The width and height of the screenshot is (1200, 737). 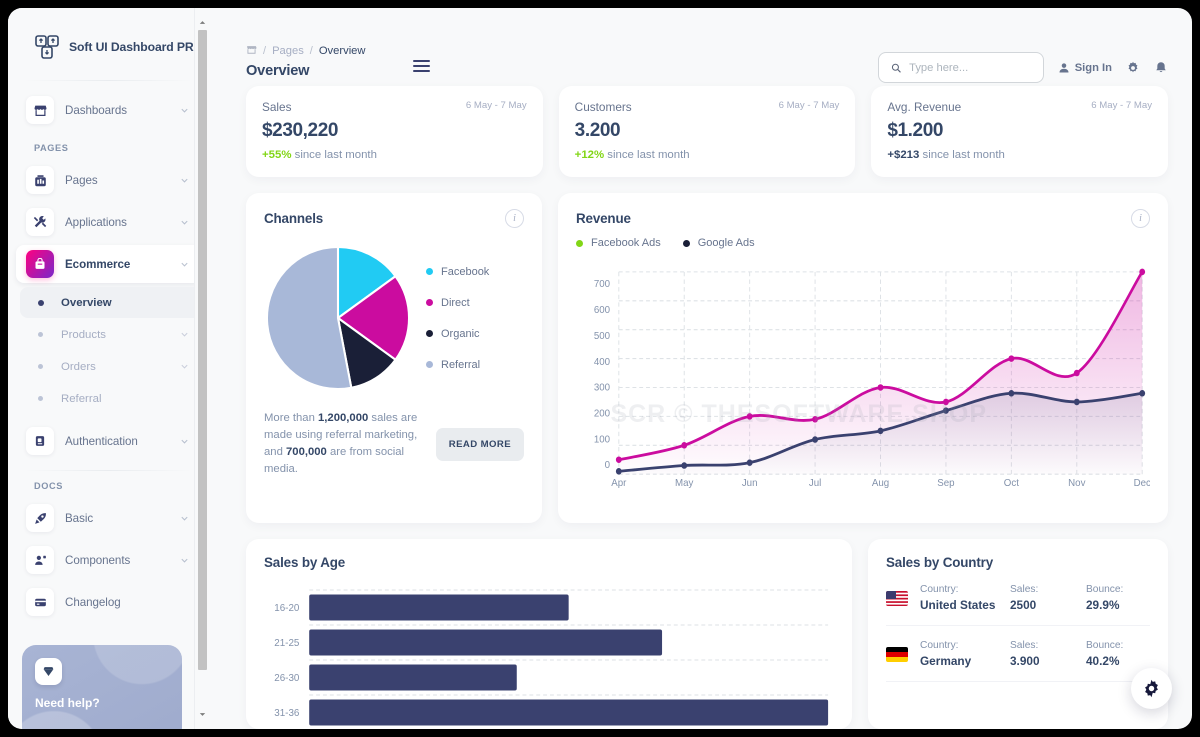 I want to click on legend-label: Google Ads, so click(x=726, y=243).